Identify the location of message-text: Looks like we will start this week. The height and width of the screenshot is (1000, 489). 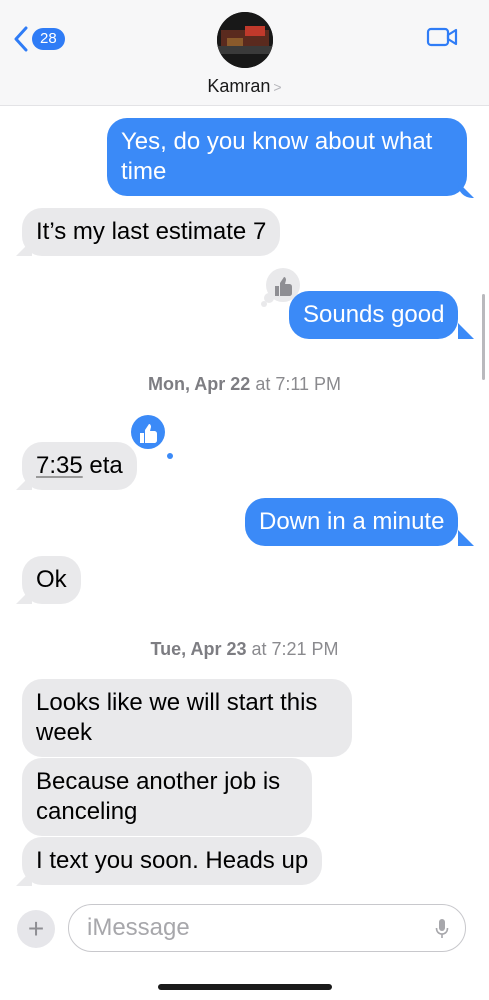
(177, 717).